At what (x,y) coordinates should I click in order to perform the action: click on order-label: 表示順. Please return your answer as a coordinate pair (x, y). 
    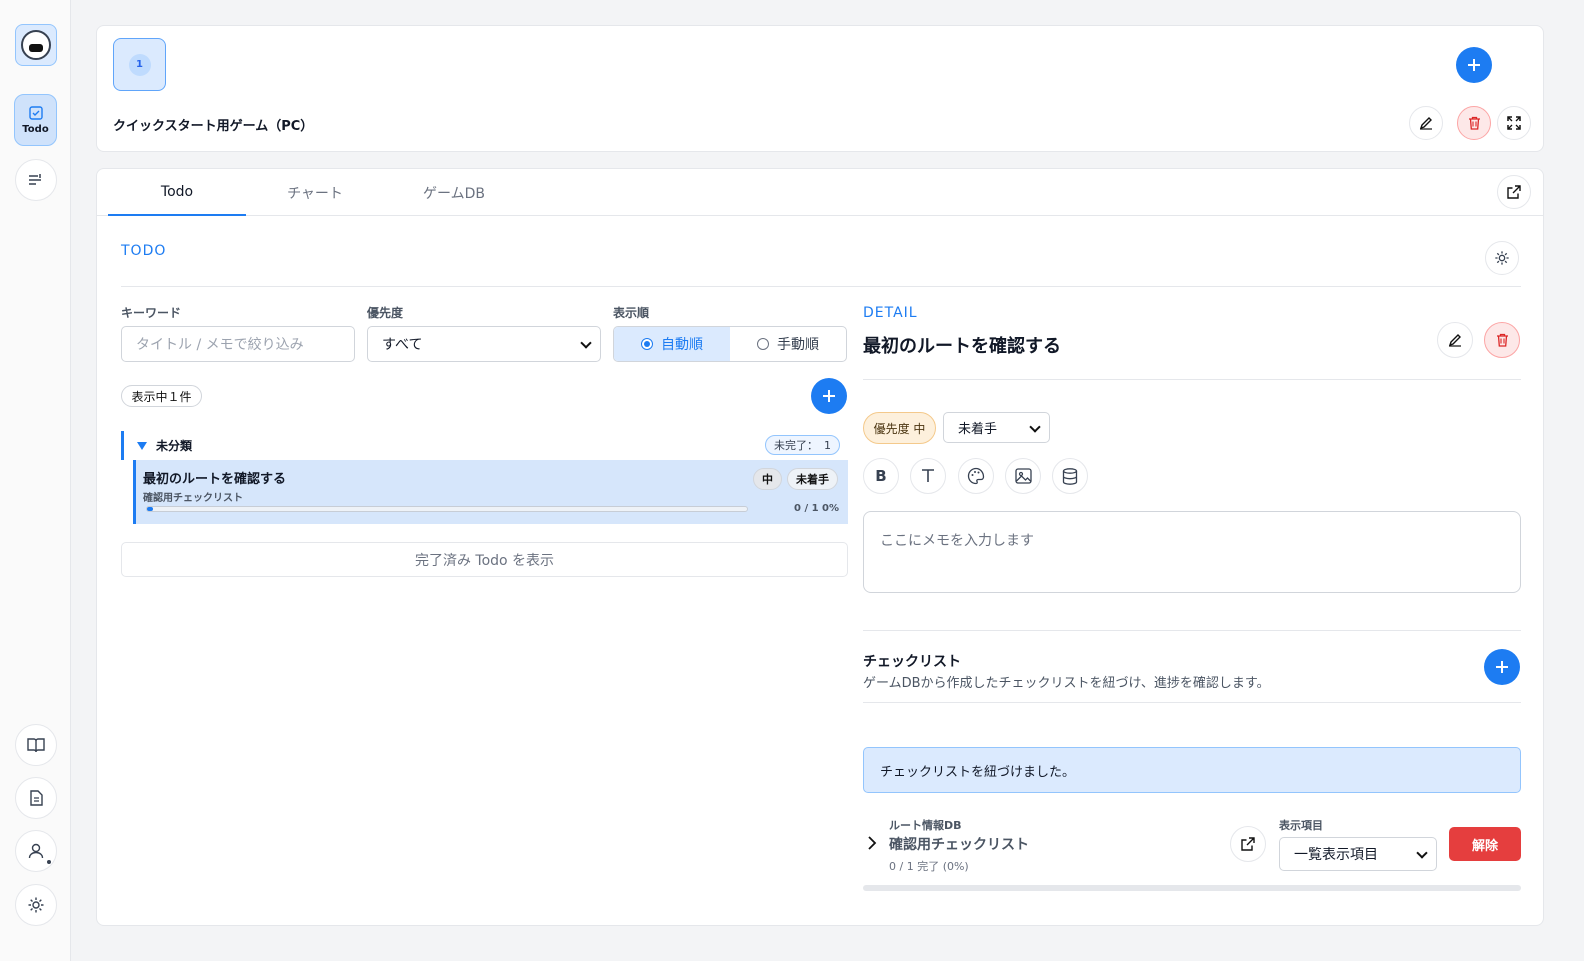
    Looking at the image, I should click on (631, 313).